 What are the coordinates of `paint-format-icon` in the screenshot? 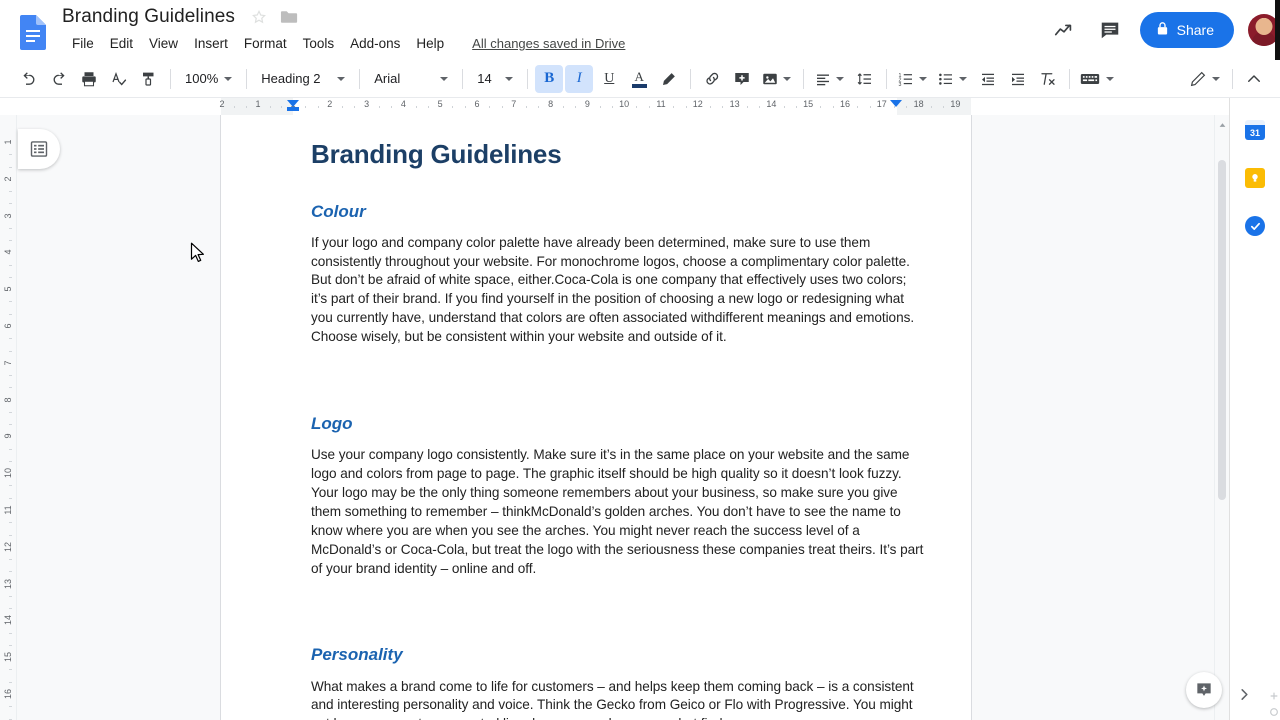 It's located at (149, 79).